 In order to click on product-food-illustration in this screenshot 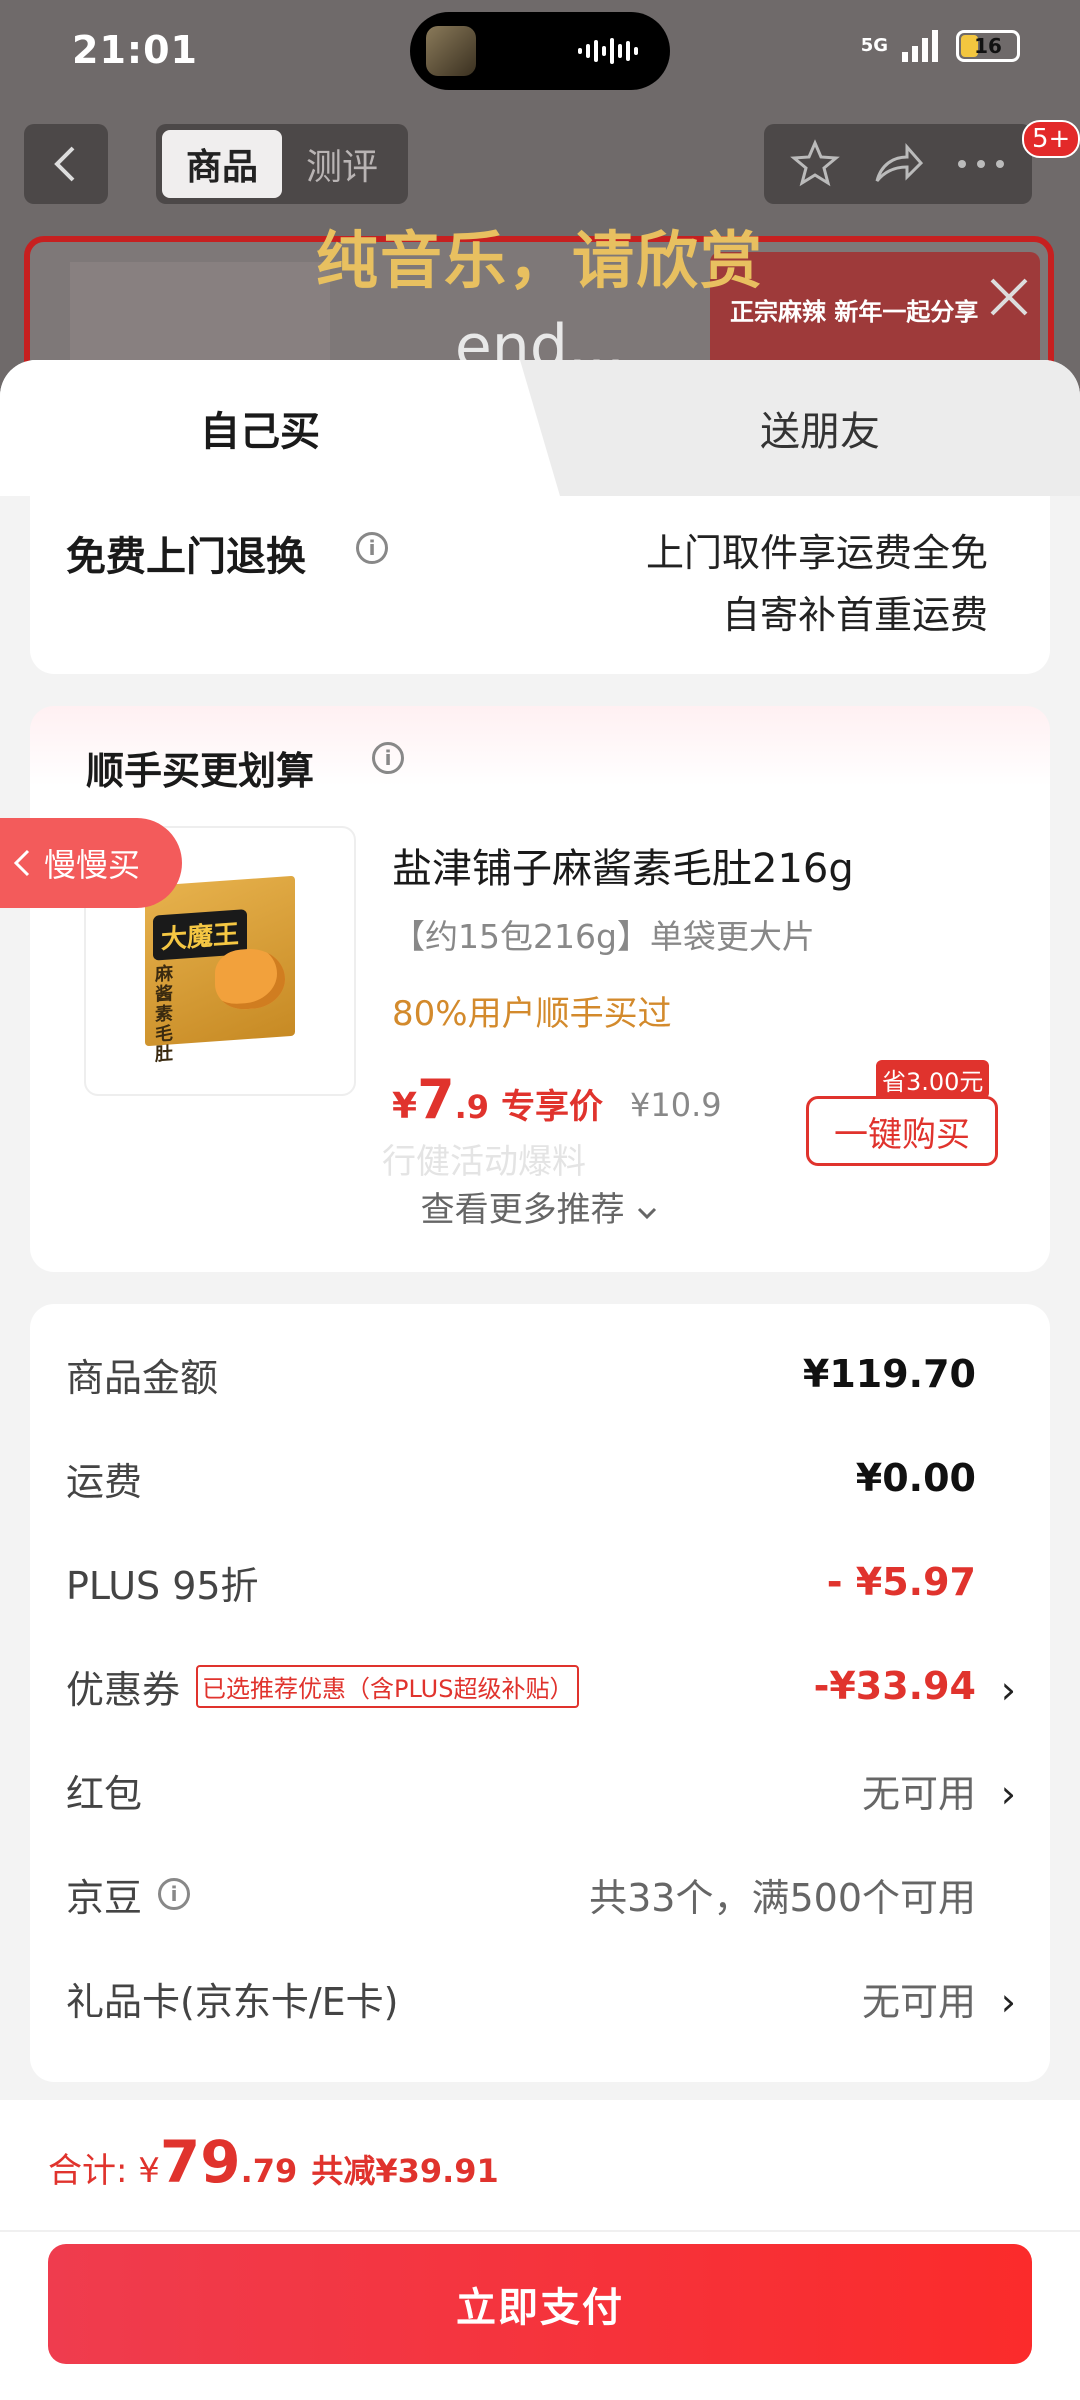, I will do `click(250, 979)`.